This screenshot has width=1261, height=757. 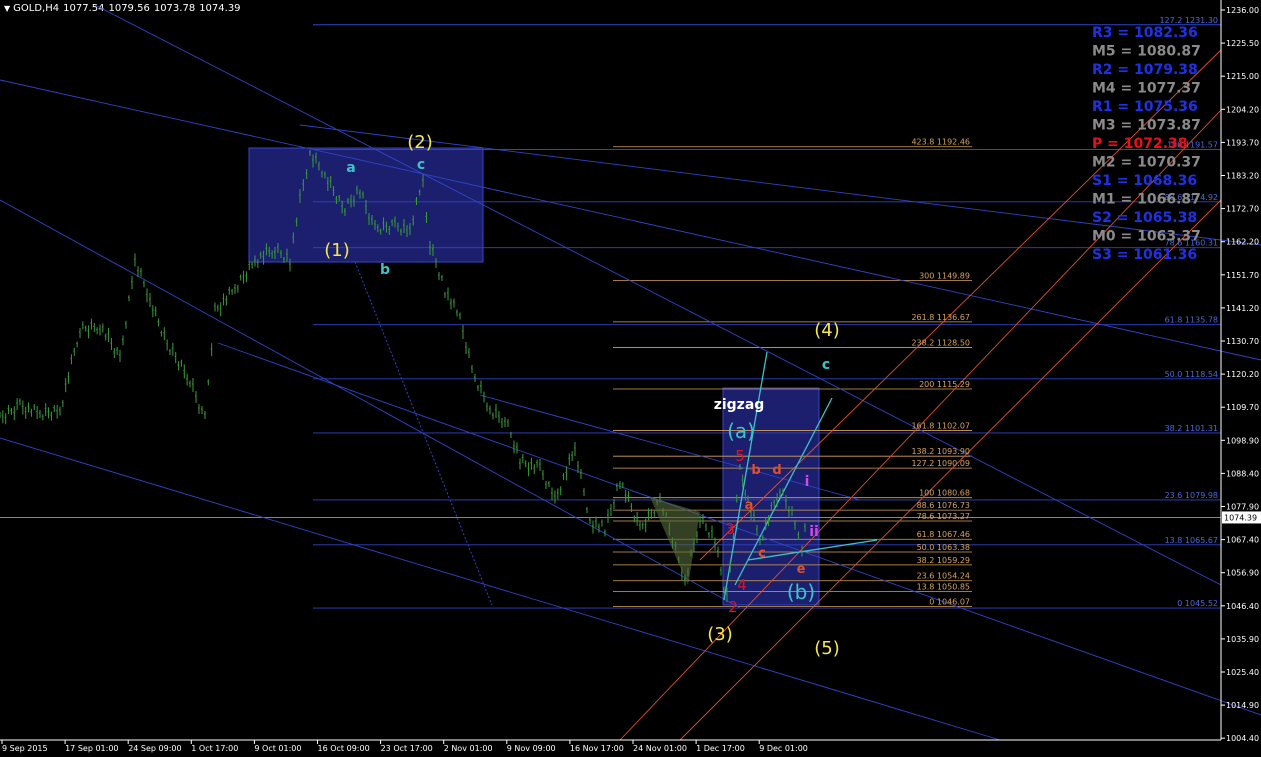 What do you see at coordinates (741, 431) in the screenshot?
I see `wave-label-a-paren: (a)` at bounding box center [741, 431].